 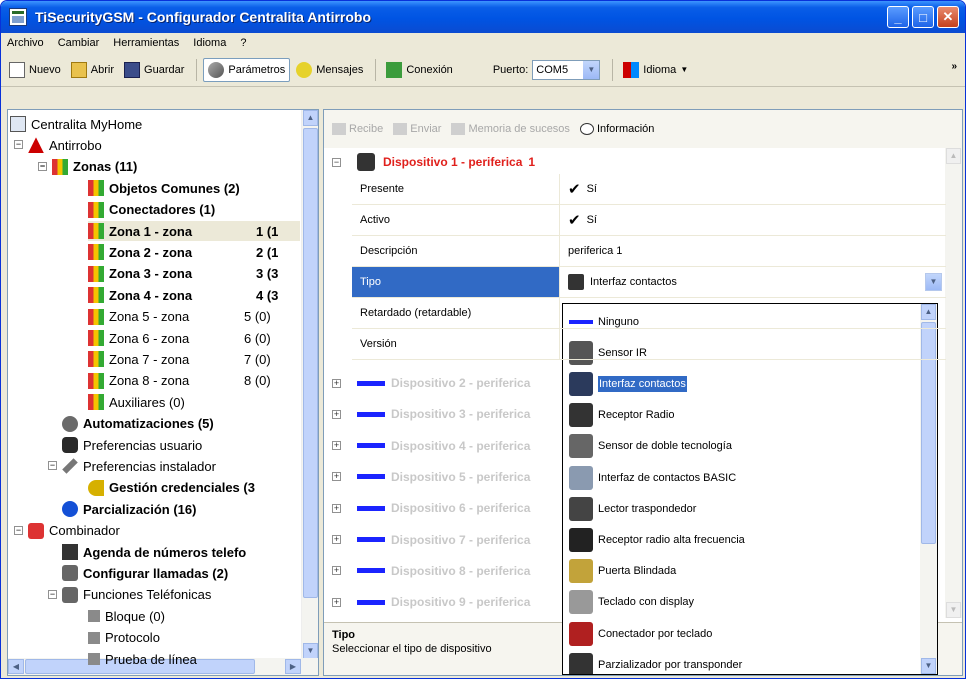 I want to click on device-header: + Dispositivo 8 - periferica, so click(x=431, y=571).